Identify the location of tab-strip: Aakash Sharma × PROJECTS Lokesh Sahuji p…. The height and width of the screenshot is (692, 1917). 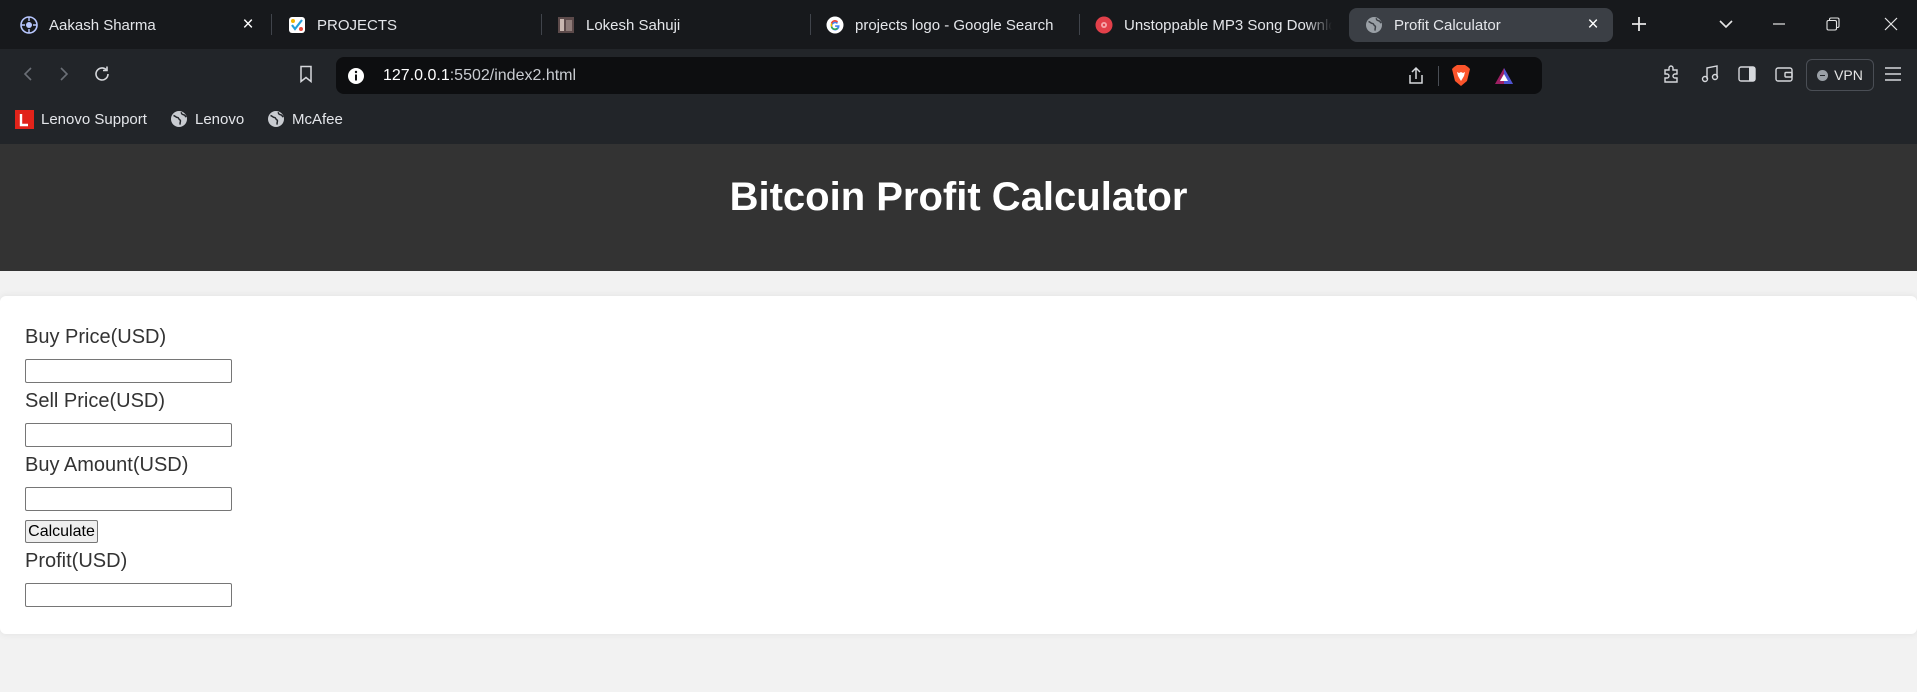
(958, 24).